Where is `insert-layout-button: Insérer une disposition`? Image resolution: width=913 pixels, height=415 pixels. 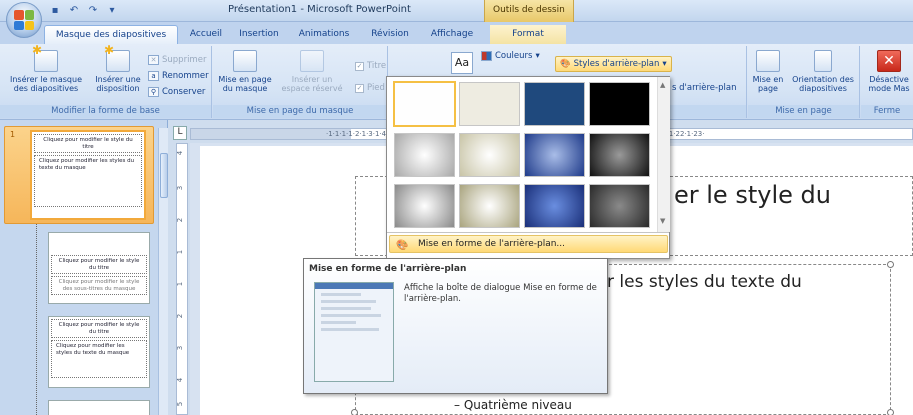 insert-layout-button: Insérer une disposition is located at coordinates (118, 69).